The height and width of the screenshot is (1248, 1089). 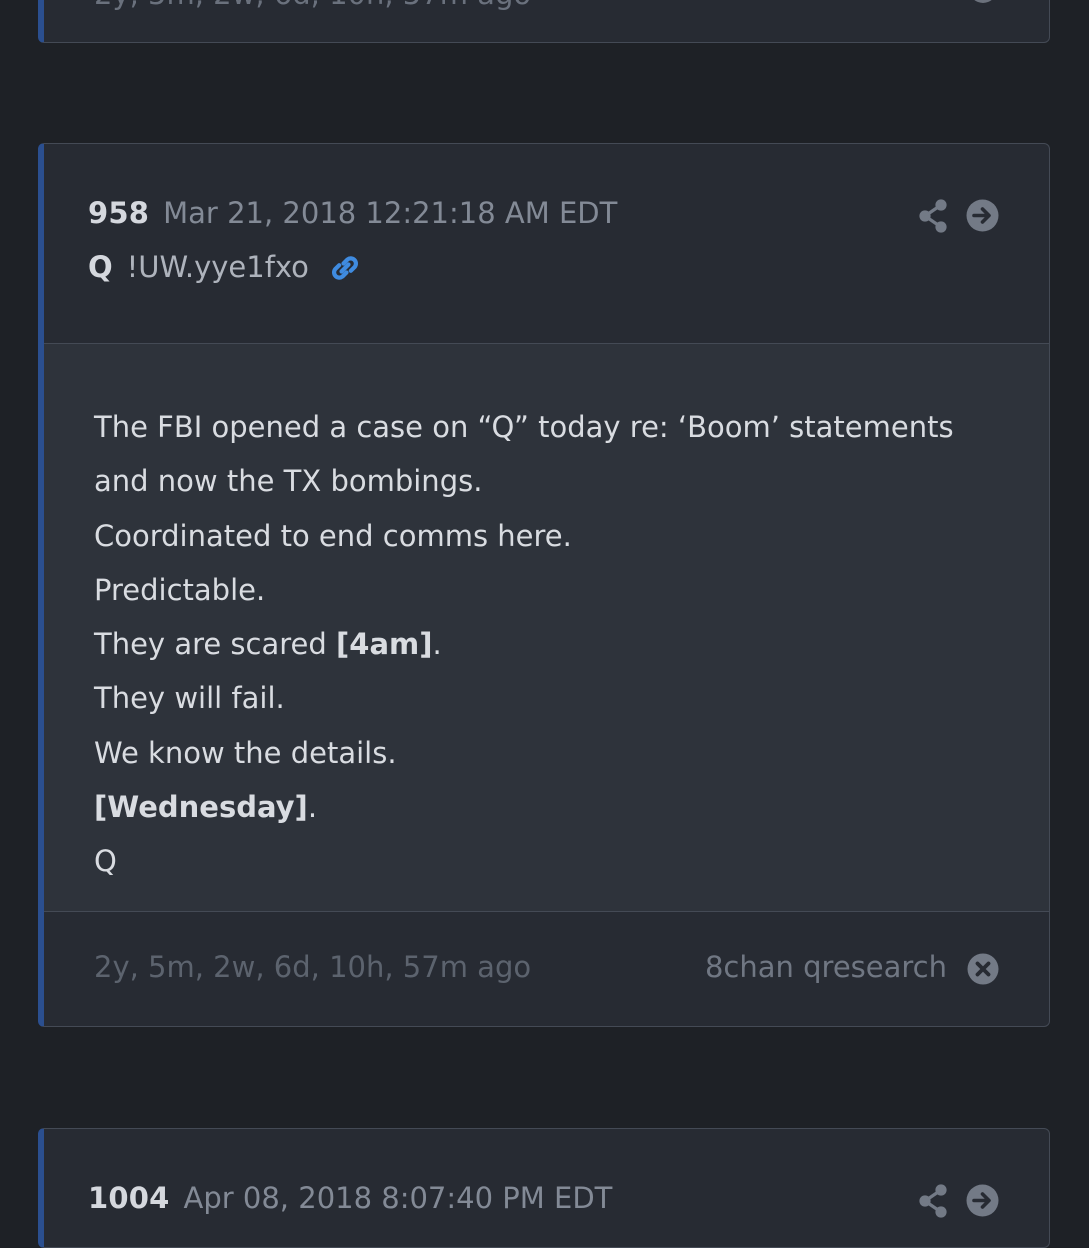 What do you see at coordinates (384, 644) in the screenshot?
I see `post-line-bold: [4am]` at bounding box center [384, 644].